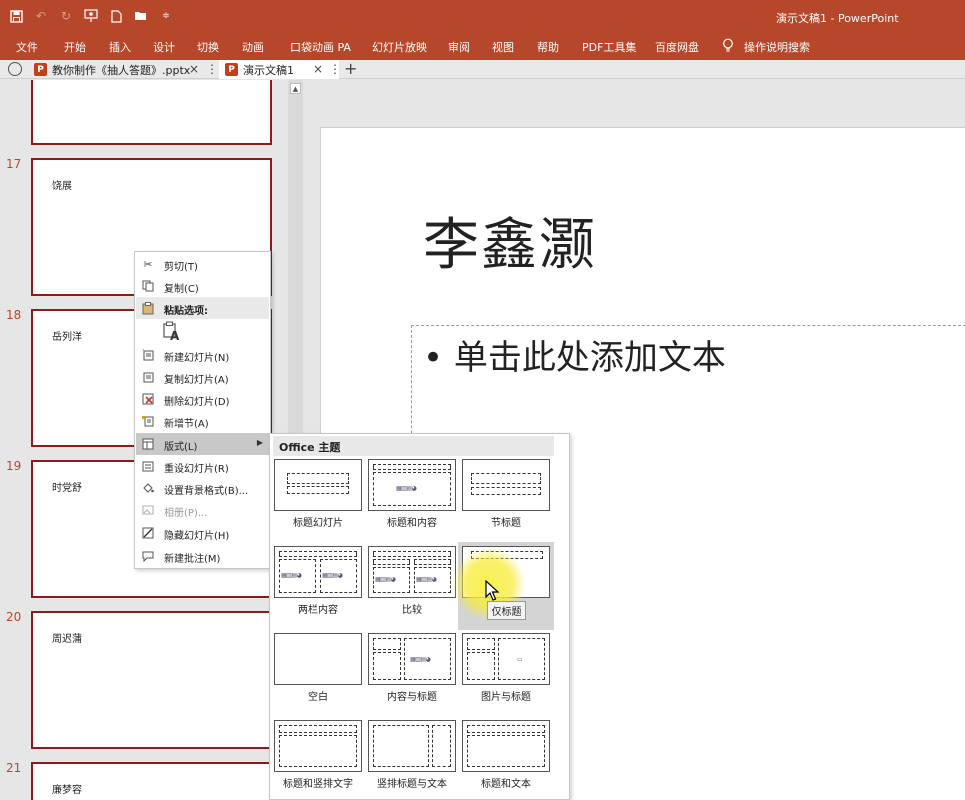 This screenshot has height=800, width=965. I want to click on menu-header-paste-options: 粘贴选项:, so click(202, 308).